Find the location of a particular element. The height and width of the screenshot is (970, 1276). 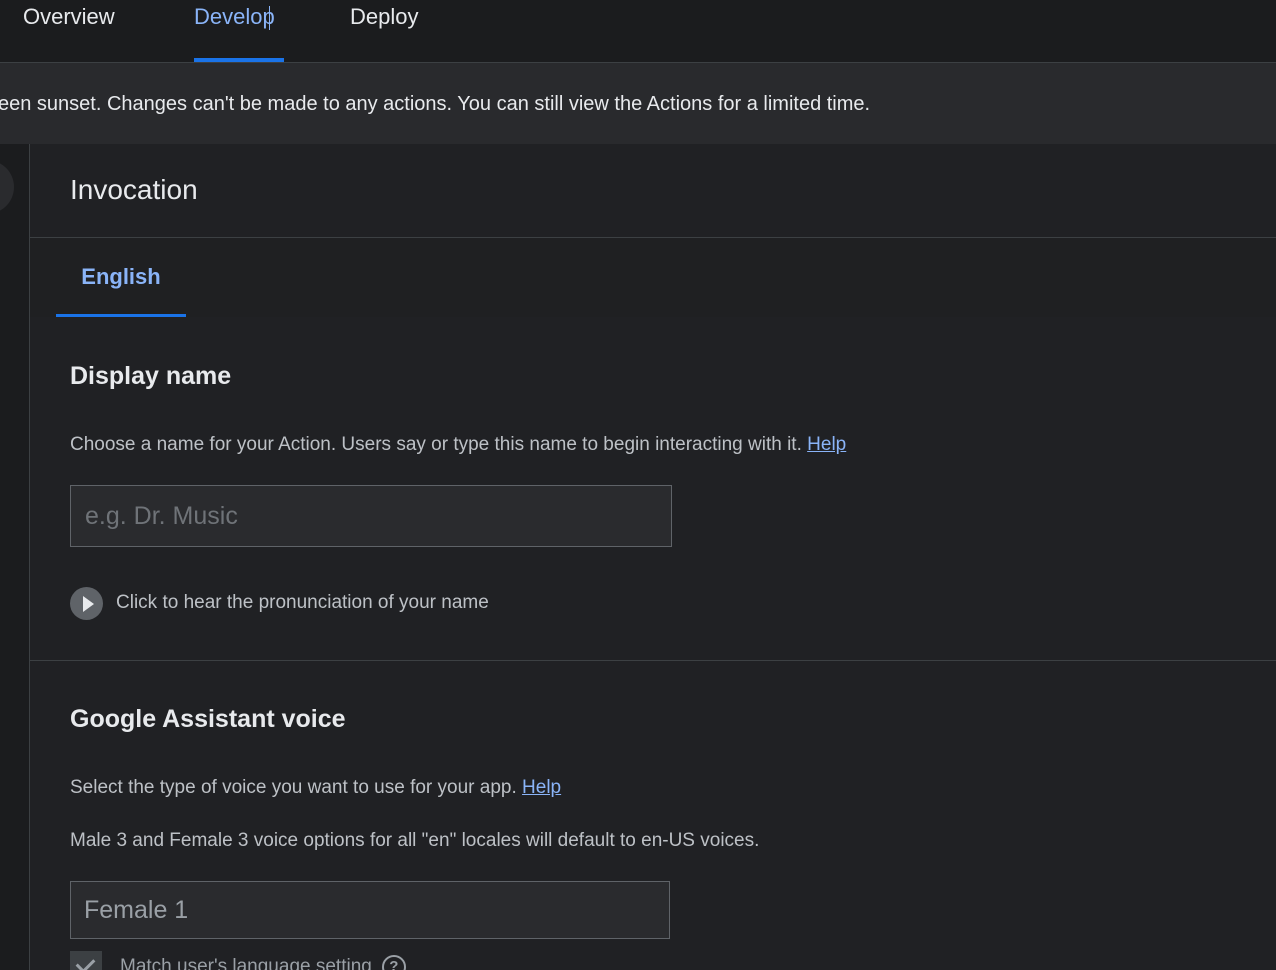

display-name-help-link: Help is located at coordinates (826, 444).